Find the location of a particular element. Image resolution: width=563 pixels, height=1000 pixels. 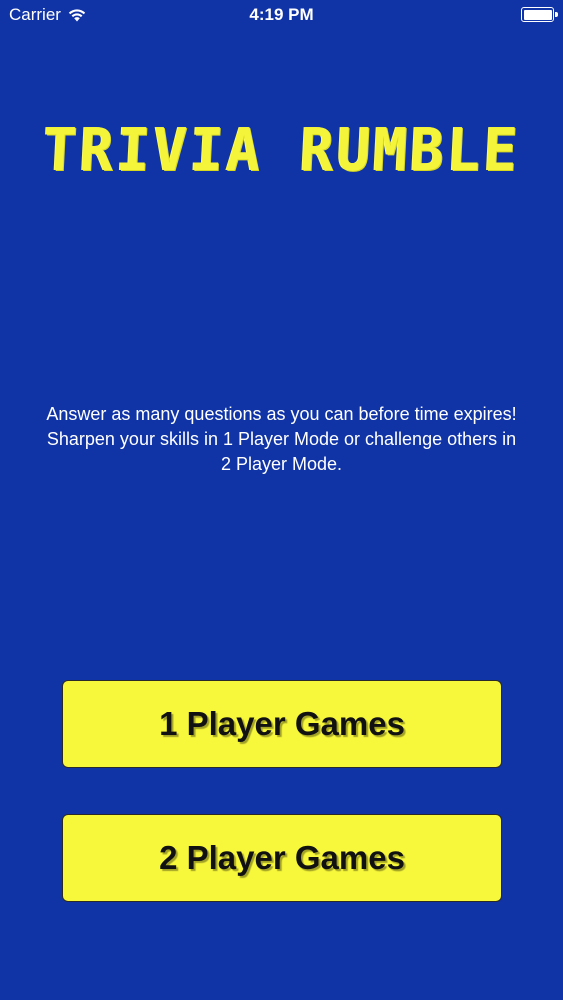

battery-icon is located at coordinates (539, 14).